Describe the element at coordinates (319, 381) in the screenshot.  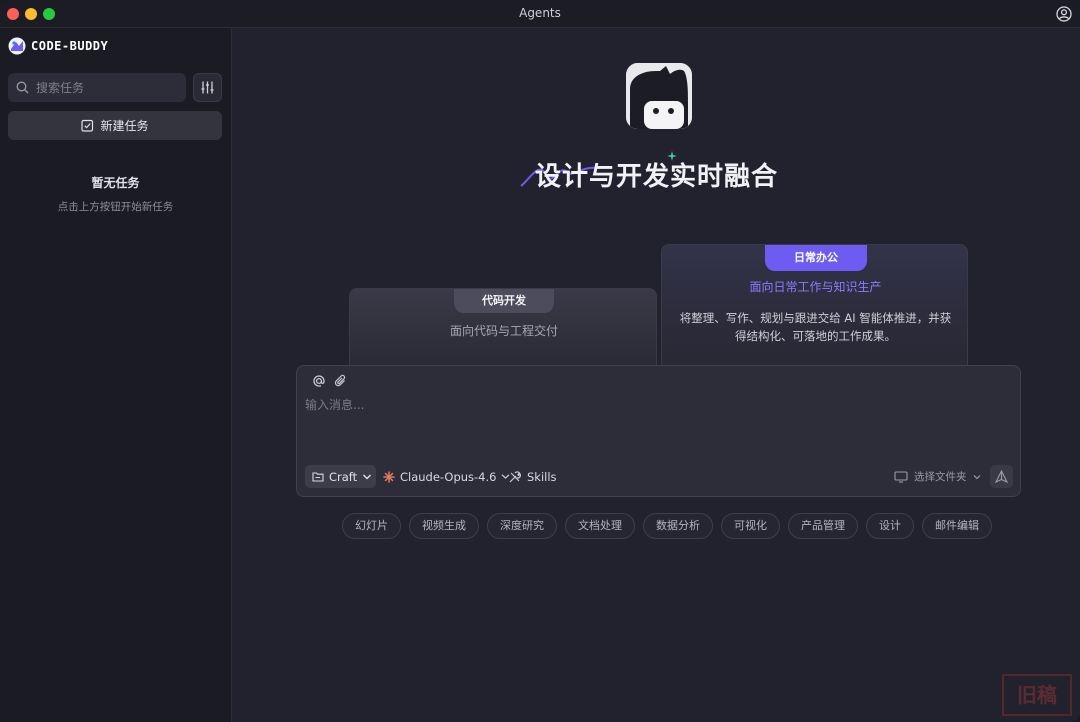
I see `mention-icon` at that location.